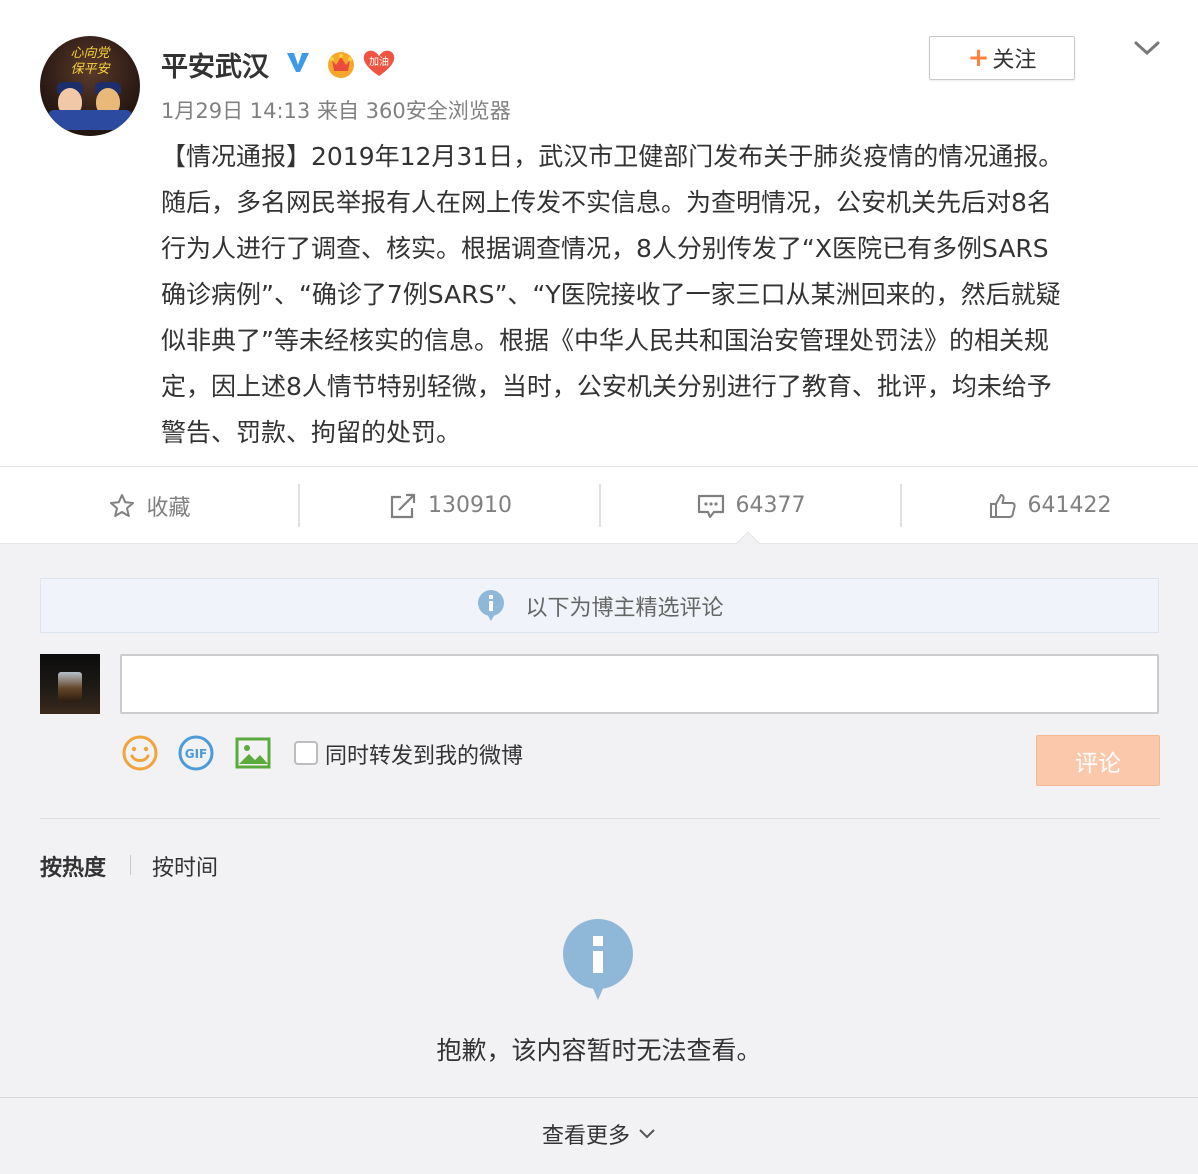 Image resolution: width=1198 pixels, height=1174 pixels. Describe the element at coordinates (90, 53) in the screenshot. I see `avatar-motto-line1: 心向党` at that location.